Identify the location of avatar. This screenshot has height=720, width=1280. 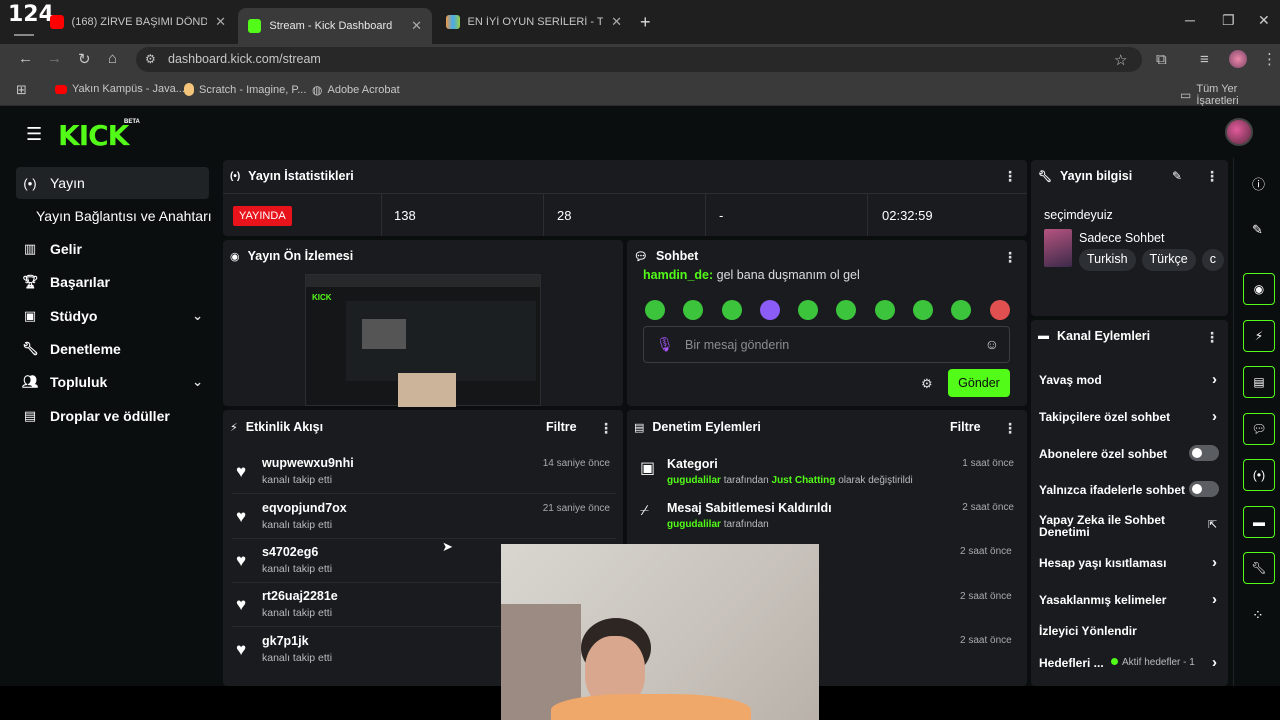
(1239, 132).